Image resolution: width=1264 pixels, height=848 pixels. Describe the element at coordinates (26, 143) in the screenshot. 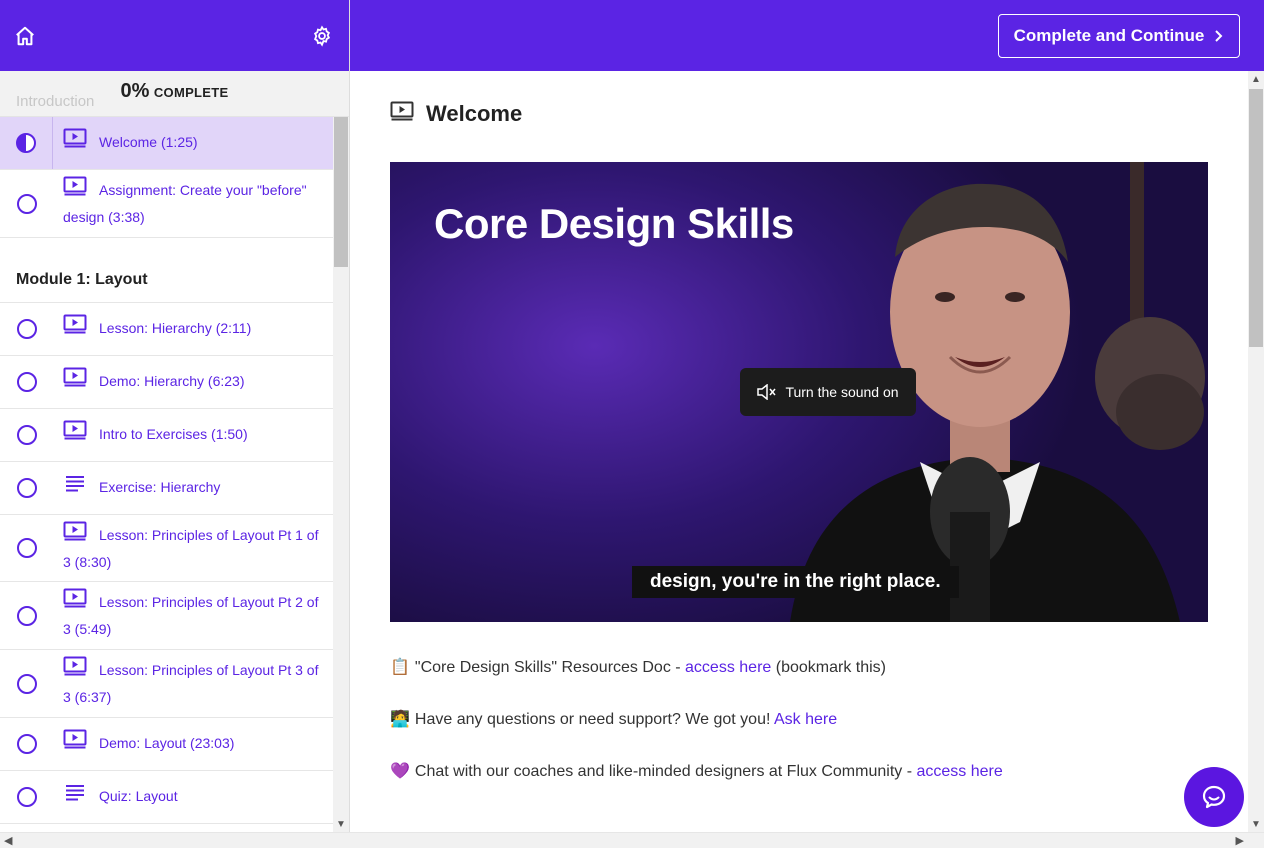

I see `in-progress-status-icon` at that location.